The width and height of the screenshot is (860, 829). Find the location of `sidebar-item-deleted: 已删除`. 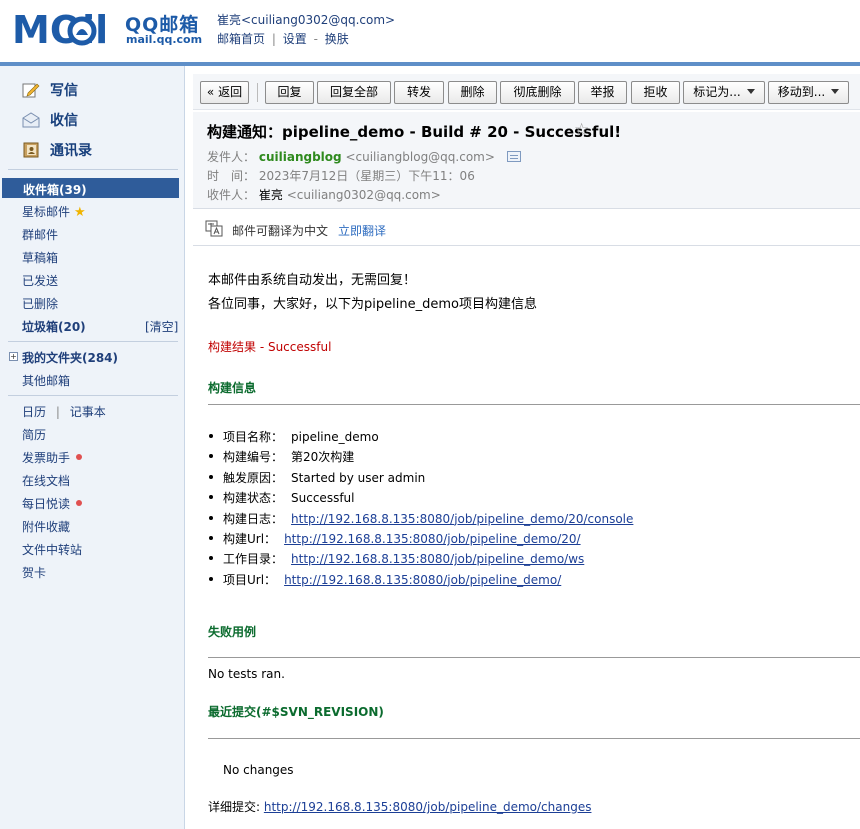

sidebar-item-deleted: 已删除 is located at coordinates (40, 303).